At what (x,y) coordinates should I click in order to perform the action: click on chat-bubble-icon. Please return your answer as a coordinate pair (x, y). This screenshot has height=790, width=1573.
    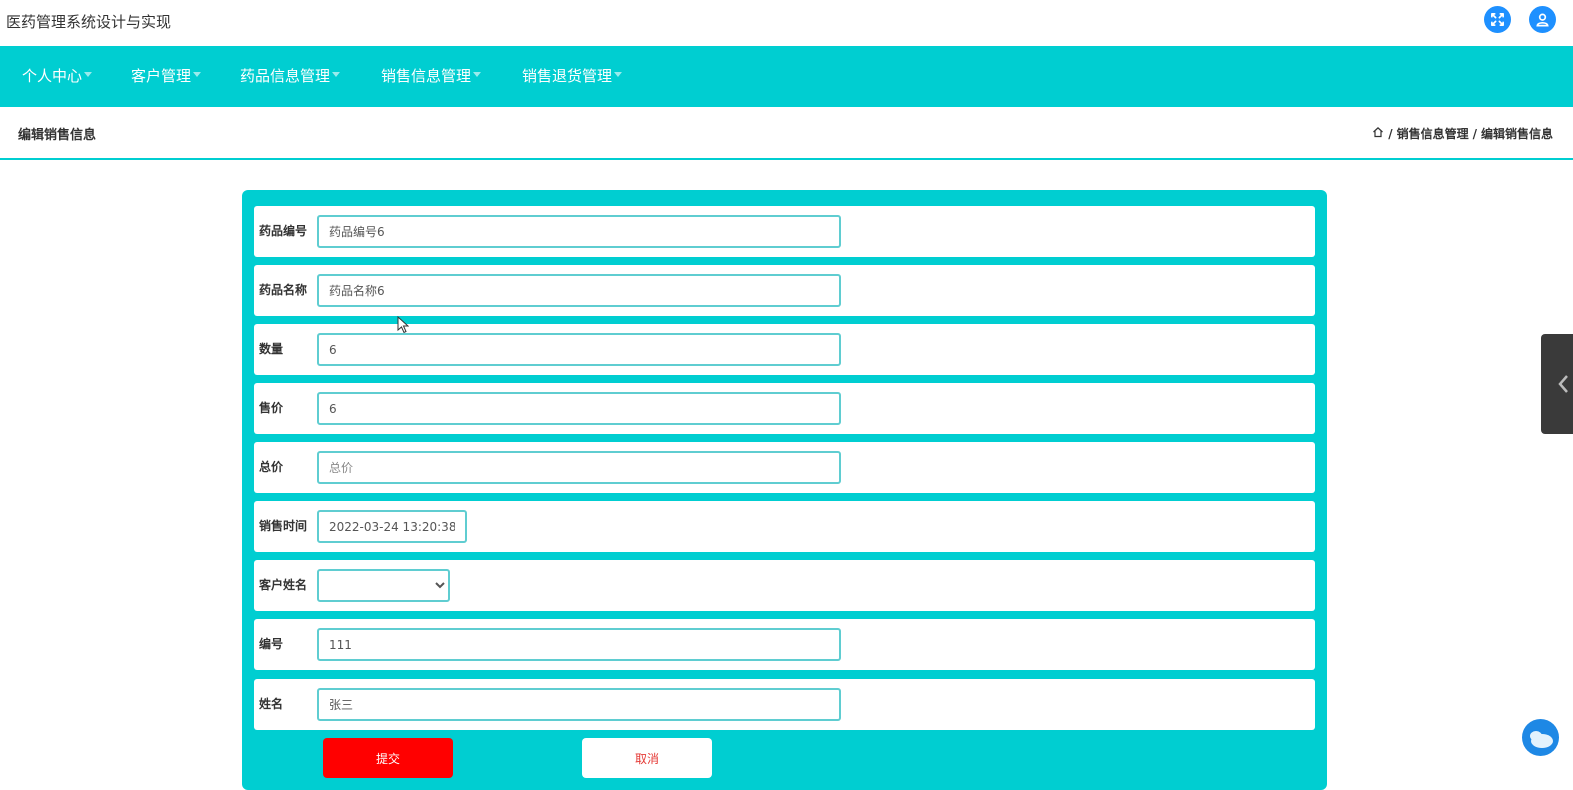
    Looking at the image, I should click on (1540, 737).